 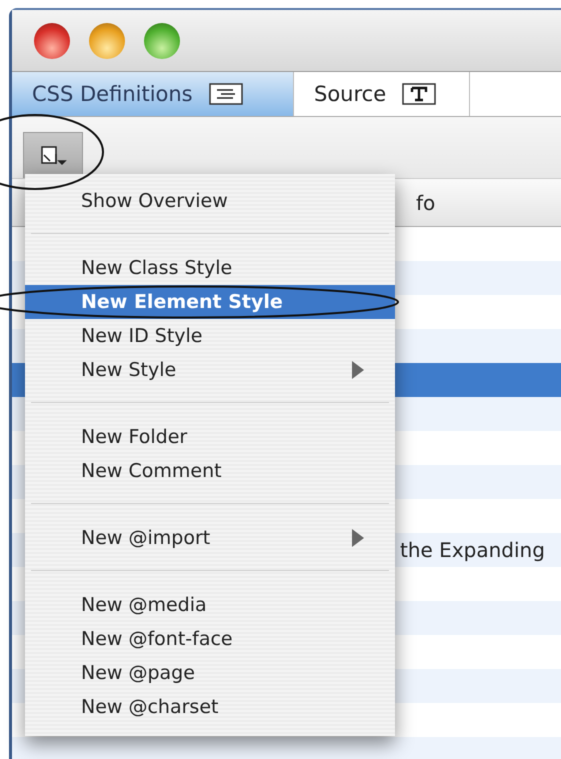 What do you see at coordinates (419, 94) in the screenshot?
I see `text-icon` at bounding box center [419, 94].